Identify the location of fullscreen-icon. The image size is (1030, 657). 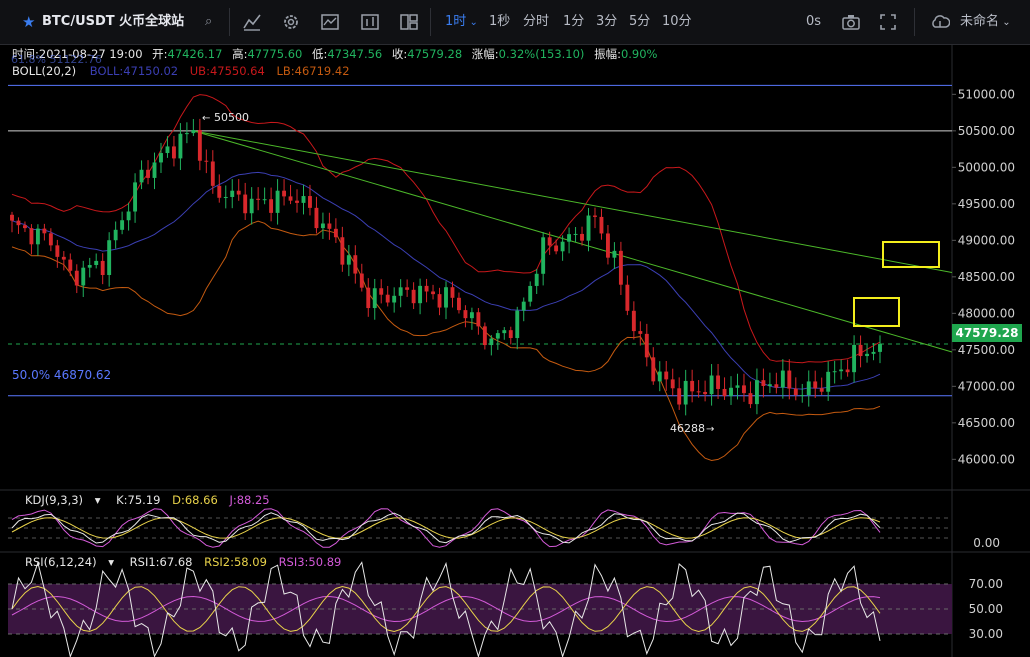
(888, 22).